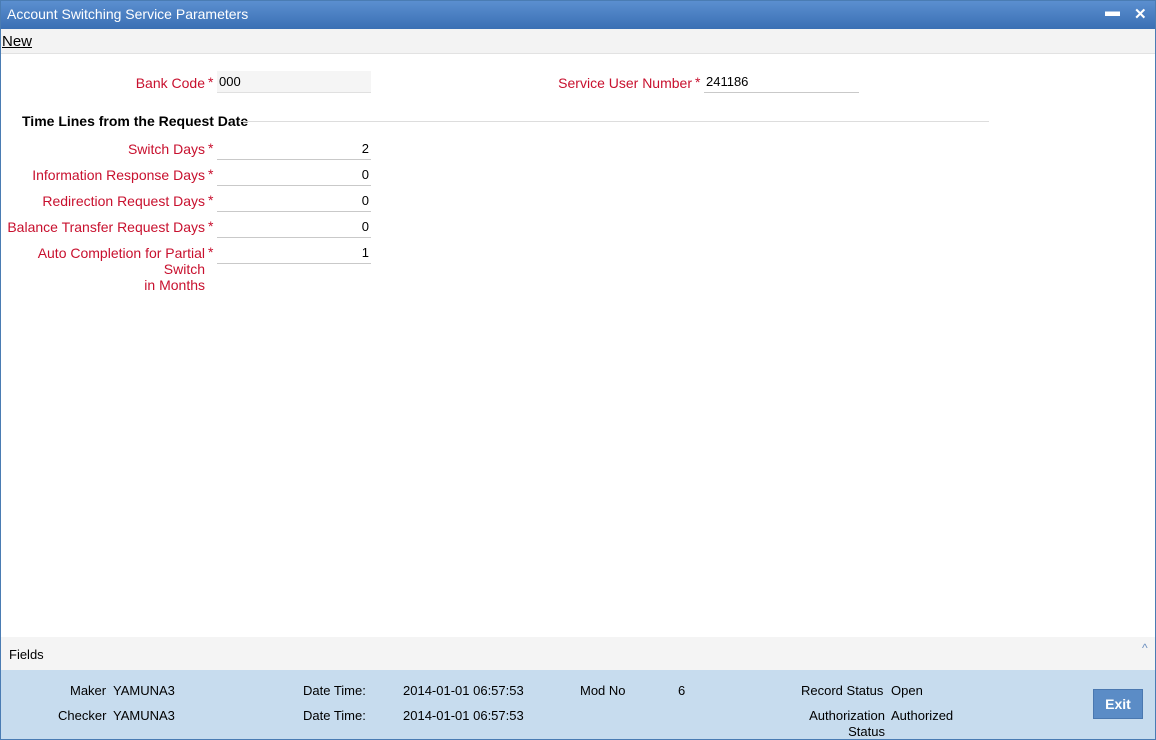 This screenshot has width=1156, height=740. What do you see at coordinates (174, 285) in the screenshot?
I see `auto-completion-label-line2: in Months` at bounding box center [174, 285].